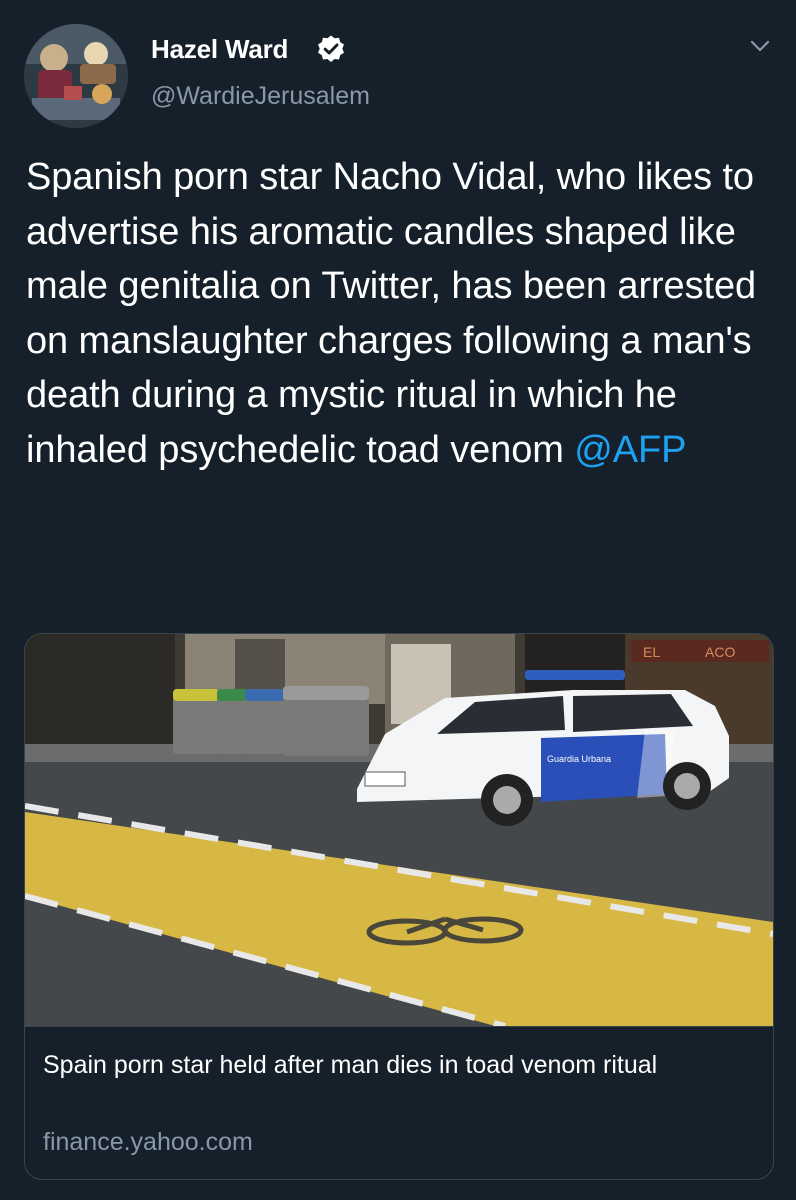 The image size is (796, 1200). What do you see at coordinates (720, 652) in the screenshot?
I see `shop-sign-right: ACO` at bounding box center [720, 652].